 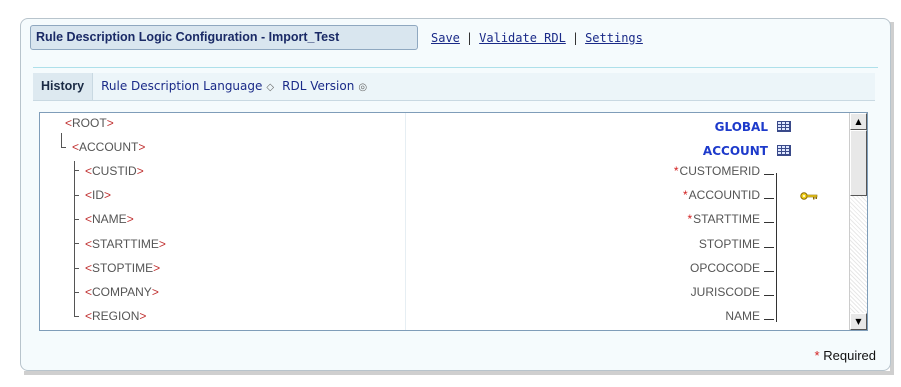 I want to click on validate-rdl-link: Validate RDL, so click(x=522, y=38).